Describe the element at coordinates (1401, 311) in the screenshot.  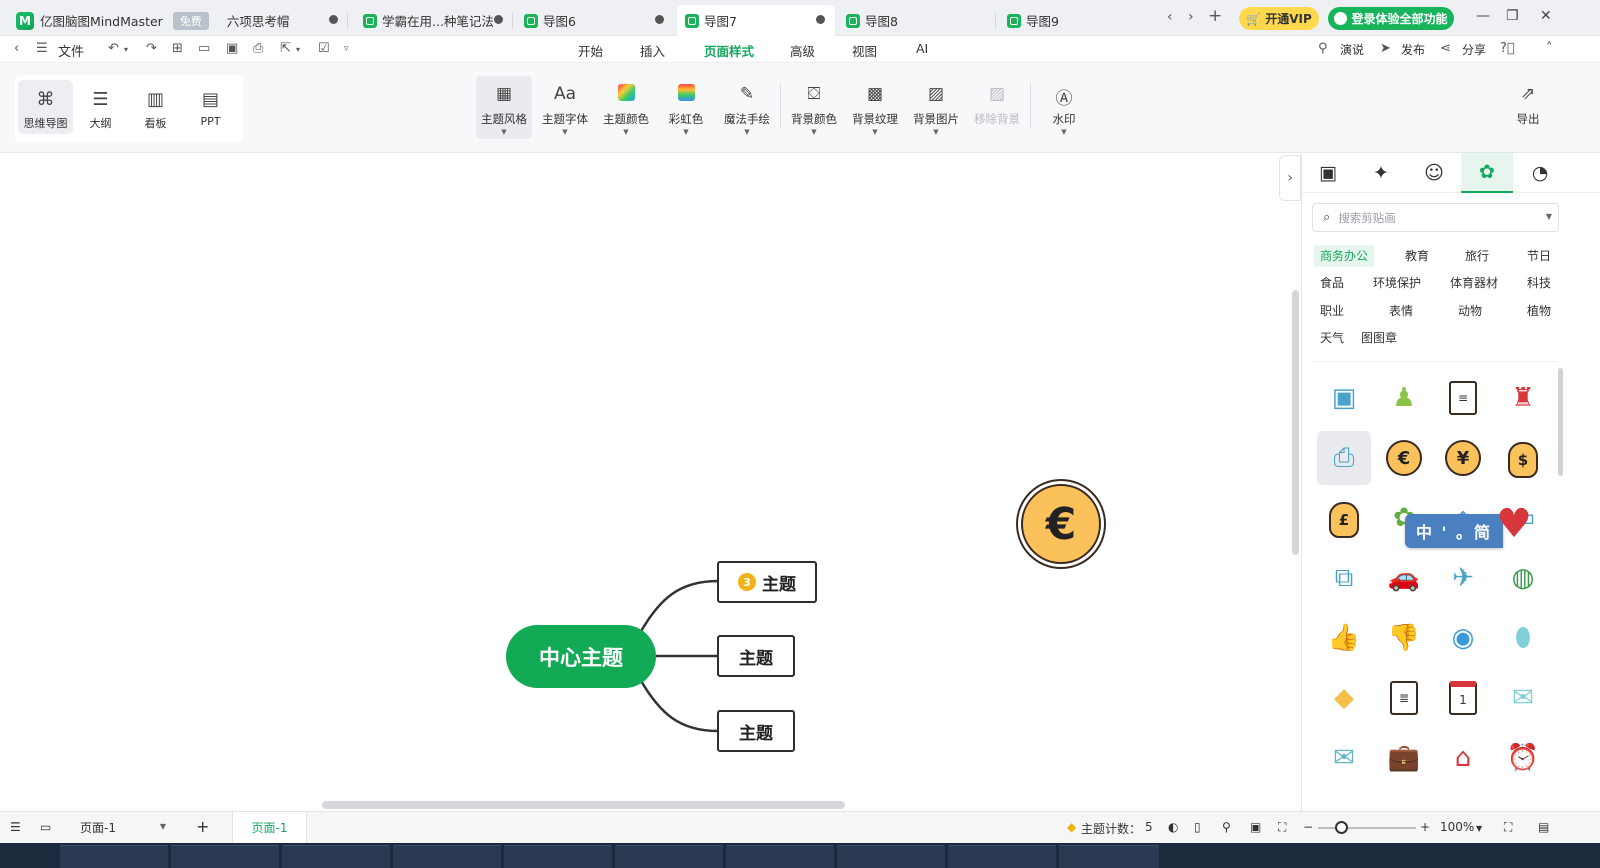
I see `category-emoji: 表情` at that location.